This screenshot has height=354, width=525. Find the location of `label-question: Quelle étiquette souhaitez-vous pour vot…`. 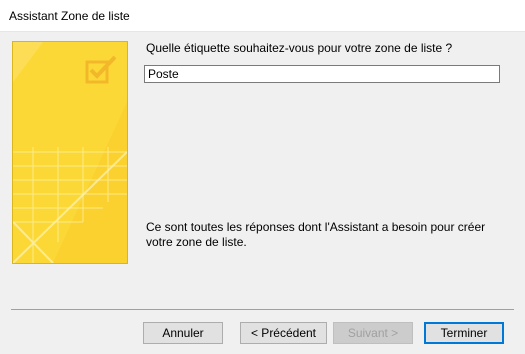

label-question: Quelle étiquette souhaitez-vous pour vot… is located at coordinates (299, 48).